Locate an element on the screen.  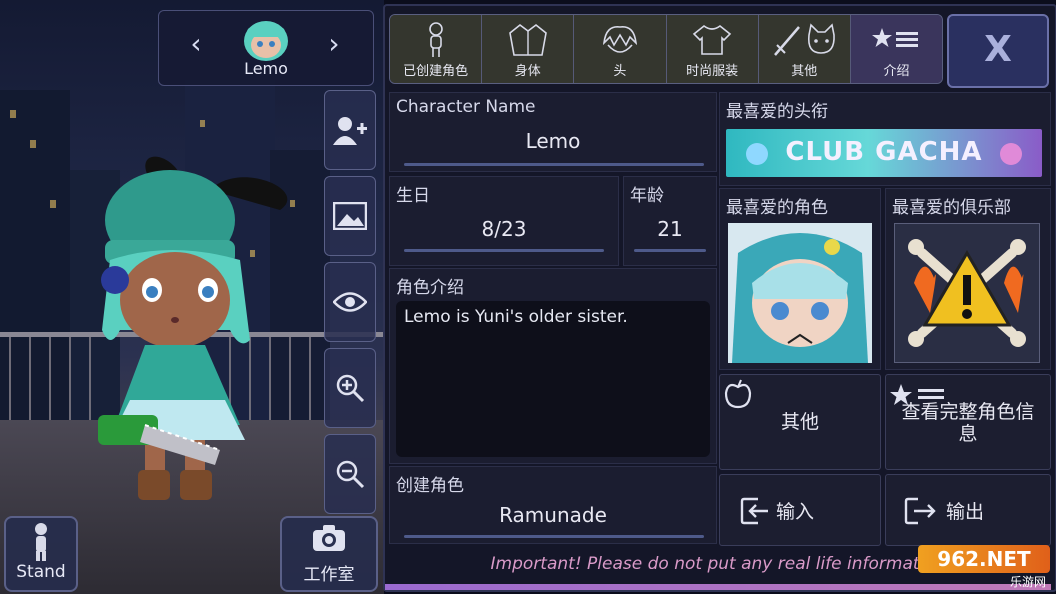
tab-other: 其他 is located at coordinates (804, 49).